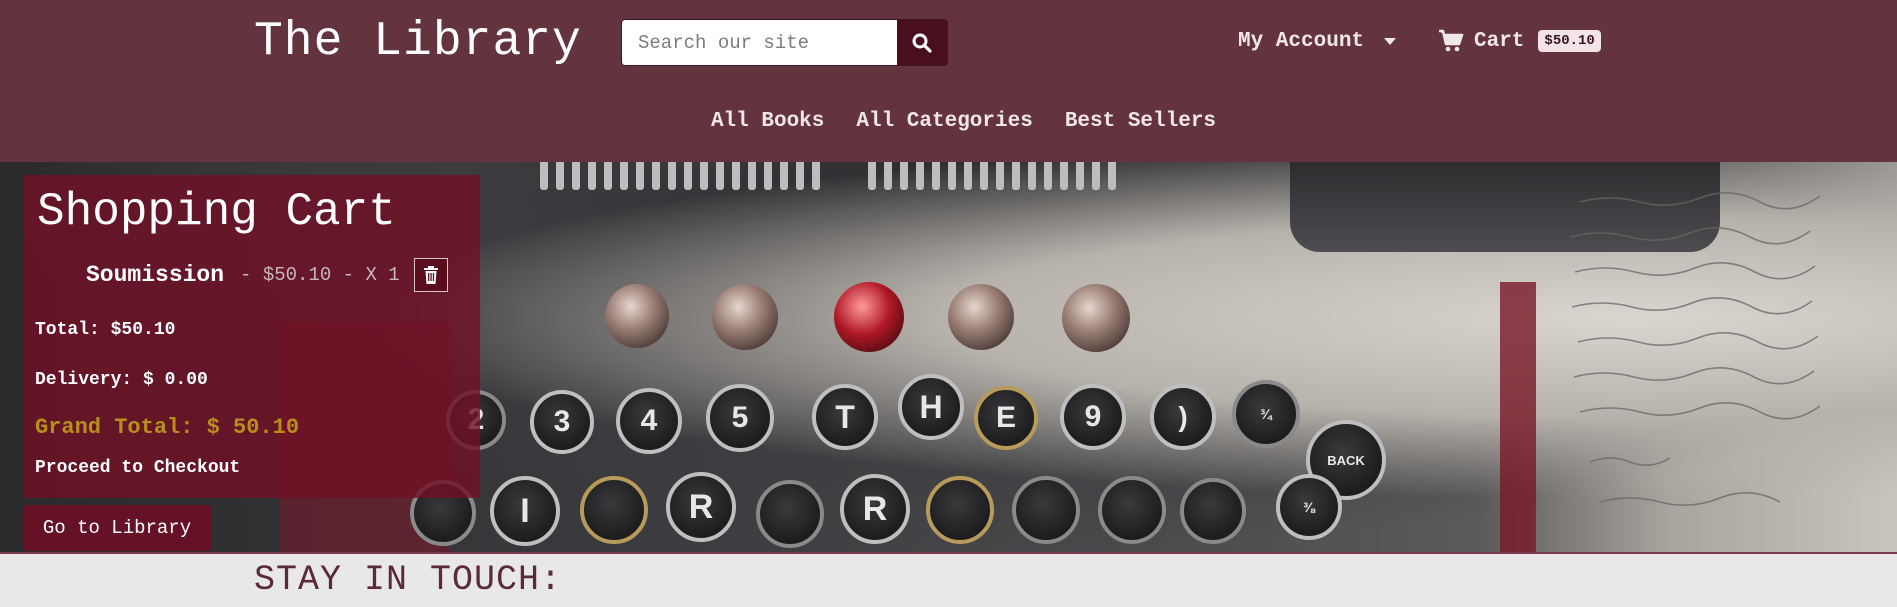 This screenshot has height=607, width=1897. I want to click on key-t: T, so click(845, 417).